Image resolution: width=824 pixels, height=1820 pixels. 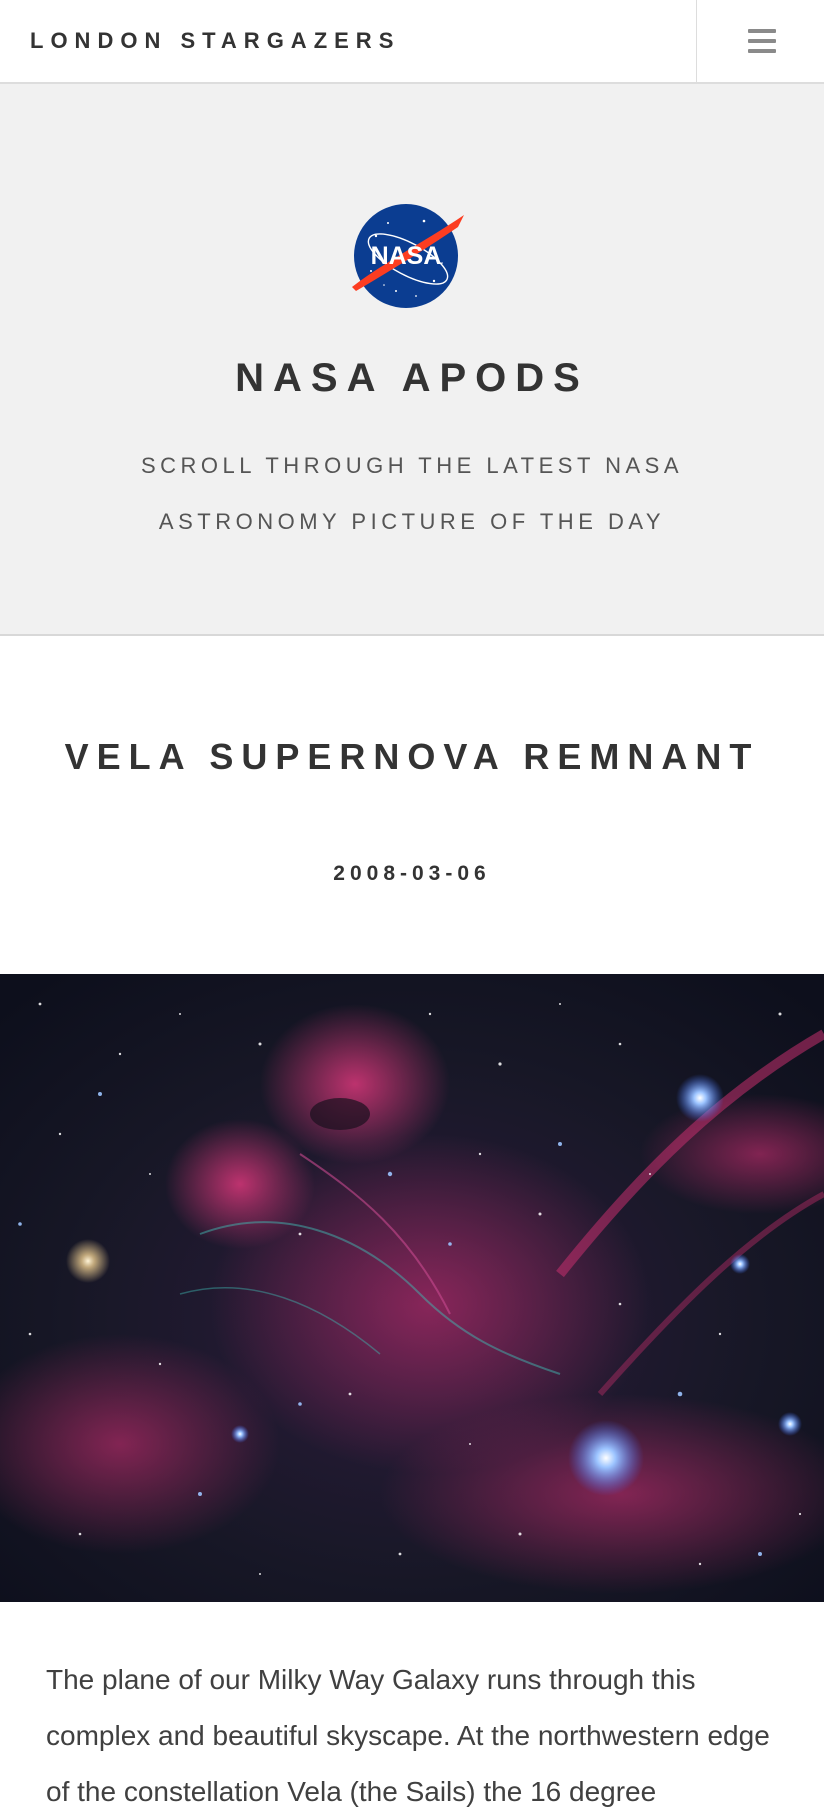 I want to click on menu-toggle-button, so click(x=760, y=41).